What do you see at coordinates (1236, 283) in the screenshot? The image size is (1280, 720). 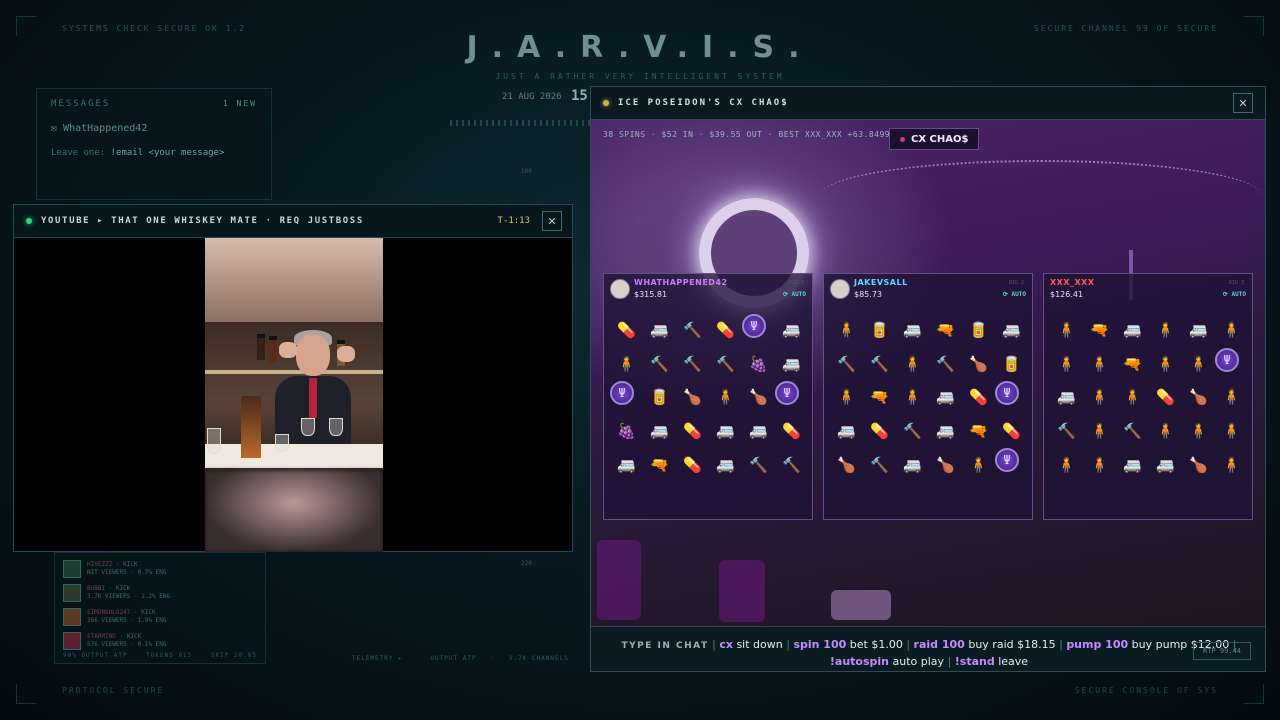 I see `seat-rig-label: RIG 3` at bounding box center [1236, 283].